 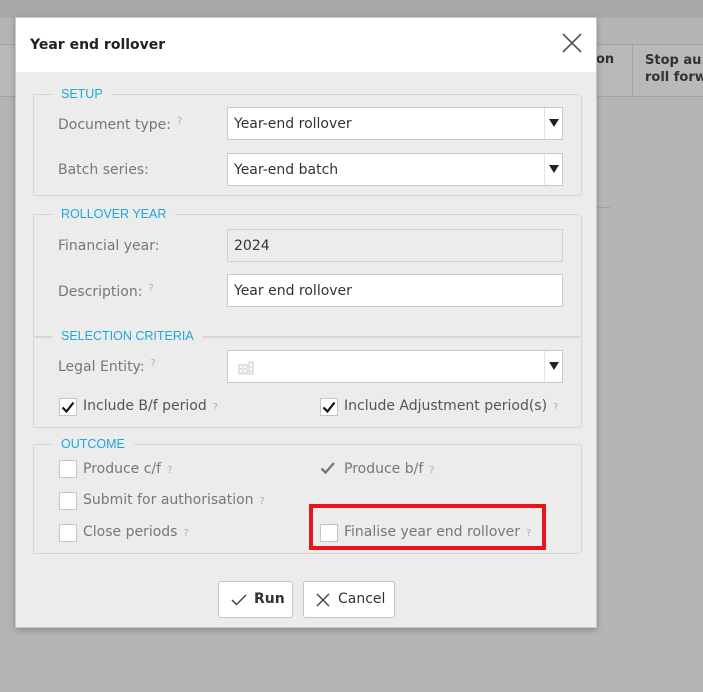 I want to click on run-button-label: Run, so click(x=269, y=599).